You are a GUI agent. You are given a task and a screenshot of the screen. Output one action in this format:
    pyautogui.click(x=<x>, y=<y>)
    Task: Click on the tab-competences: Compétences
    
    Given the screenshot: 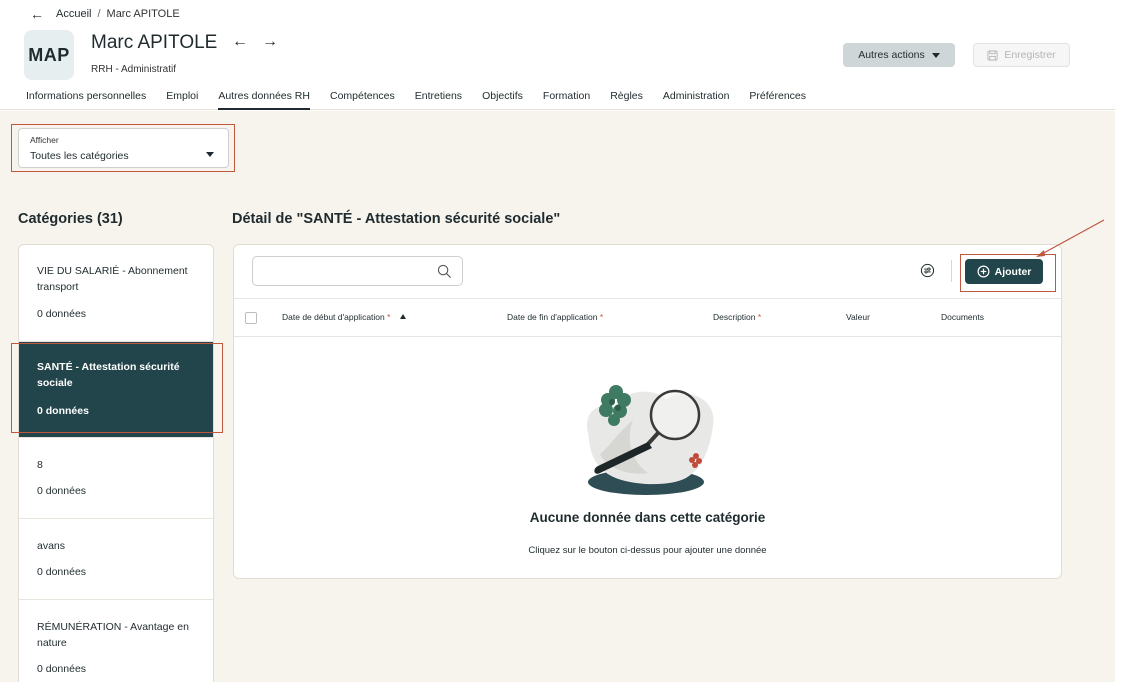 What is the action you would take?
    pyautogui.click(x=362, y=99)
    